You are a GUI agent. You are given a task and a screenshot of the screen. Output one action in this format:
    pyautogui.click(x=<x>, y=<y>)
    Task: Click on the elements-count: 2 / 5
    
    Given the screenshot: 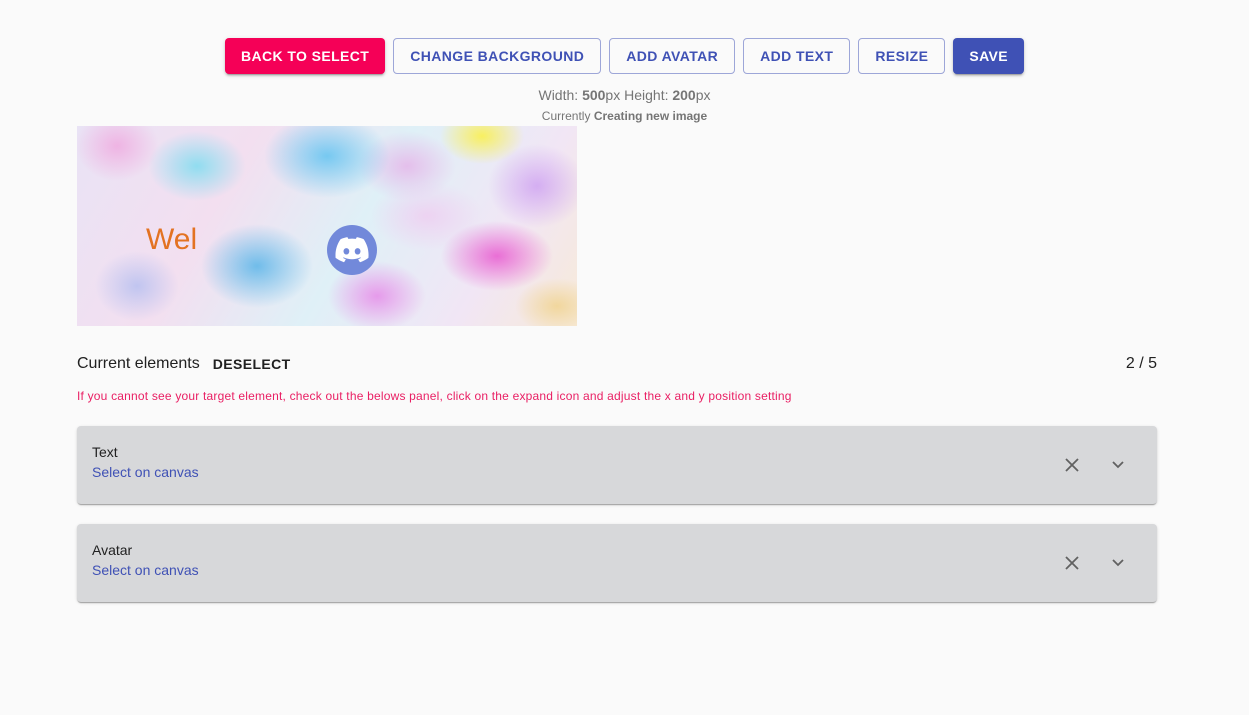 What is the action you would take?
    pyautogui.click(x=1141, y=363)
    